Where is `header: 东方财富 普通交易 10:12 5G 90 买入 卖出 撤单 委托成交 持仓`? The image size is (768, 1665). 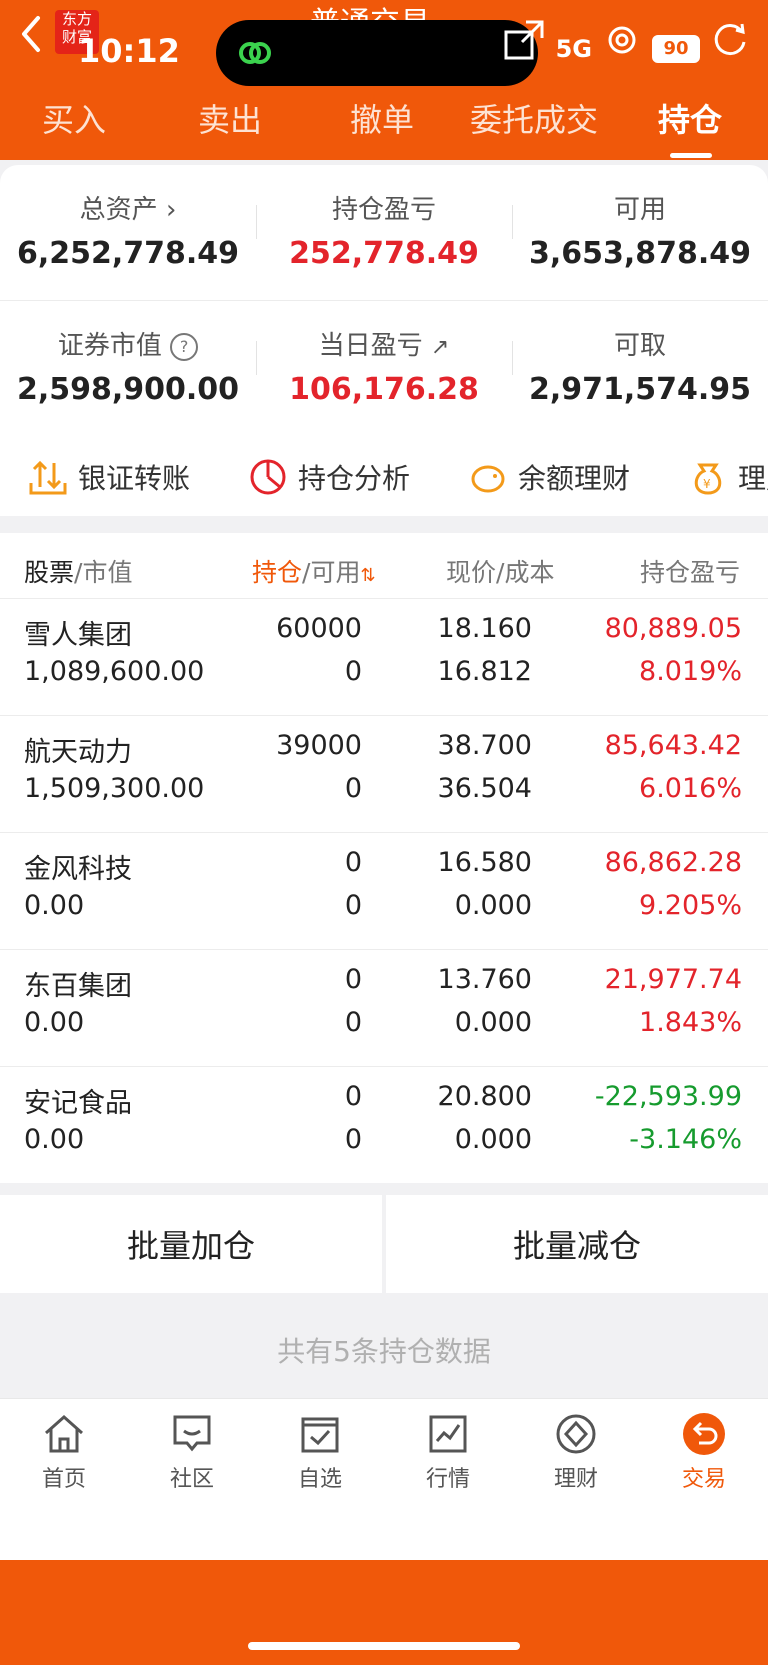
header: 东方财富 普通交易 10:12 5G 90 买入 卖出 撤单 委托成交 持仓 is located at coordinates (384, 80).